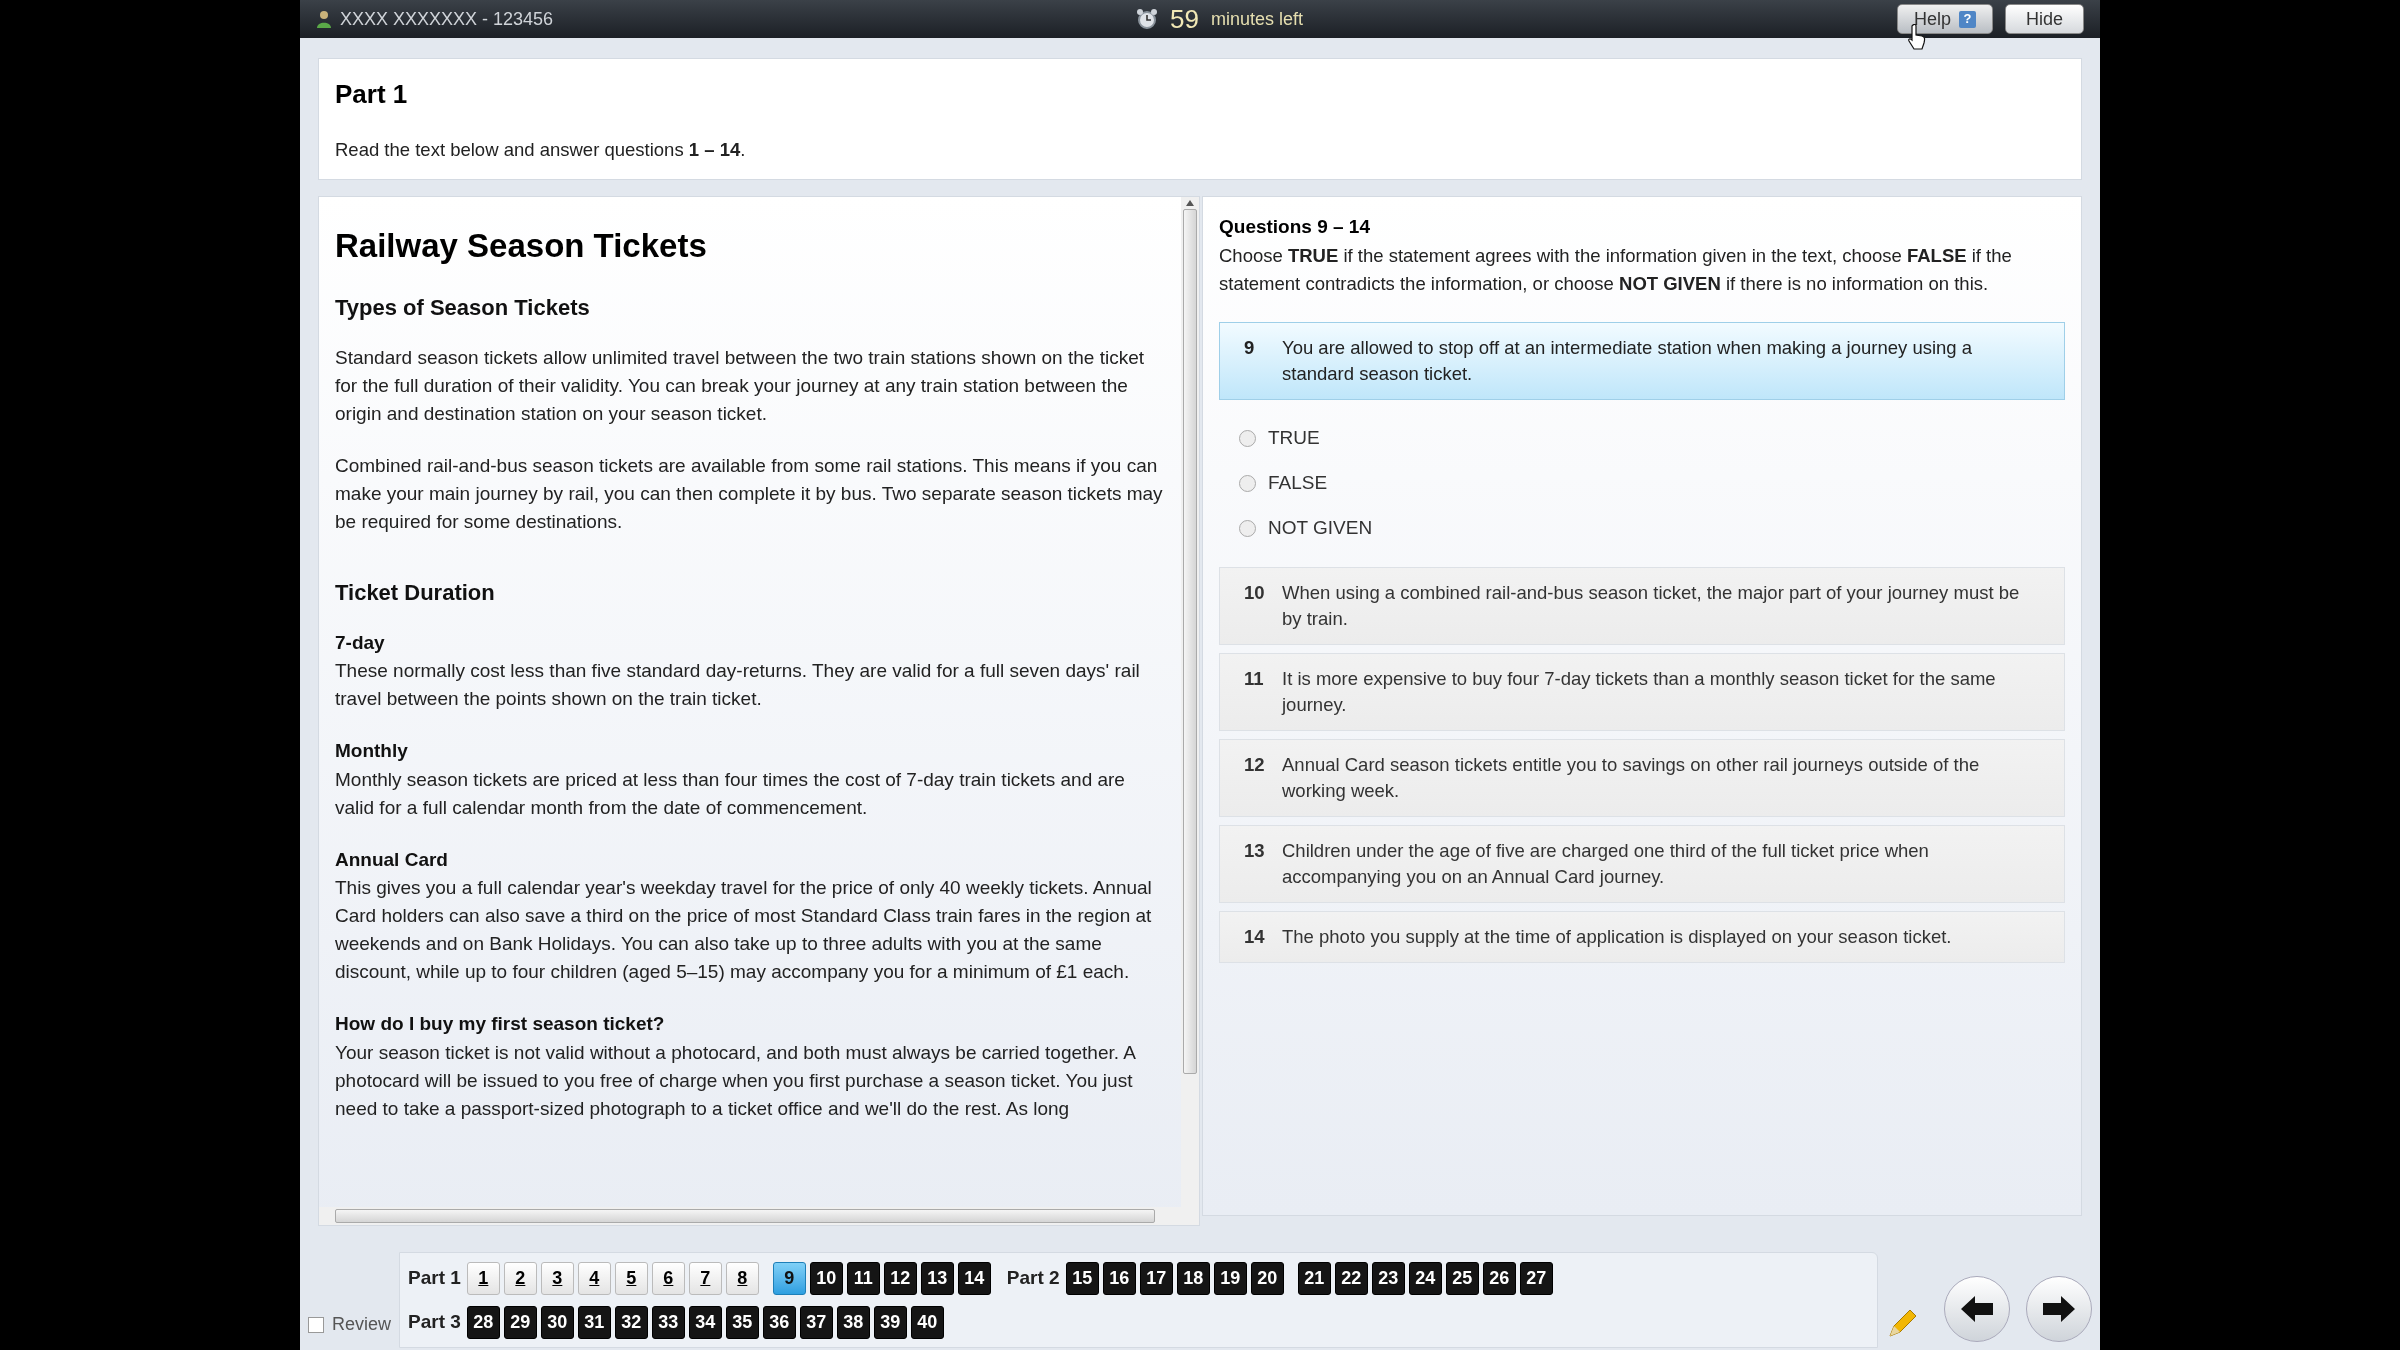 This screenshot has height=1350, width=2400. I want to click on question-number-button: 30, so click(557, 1322).